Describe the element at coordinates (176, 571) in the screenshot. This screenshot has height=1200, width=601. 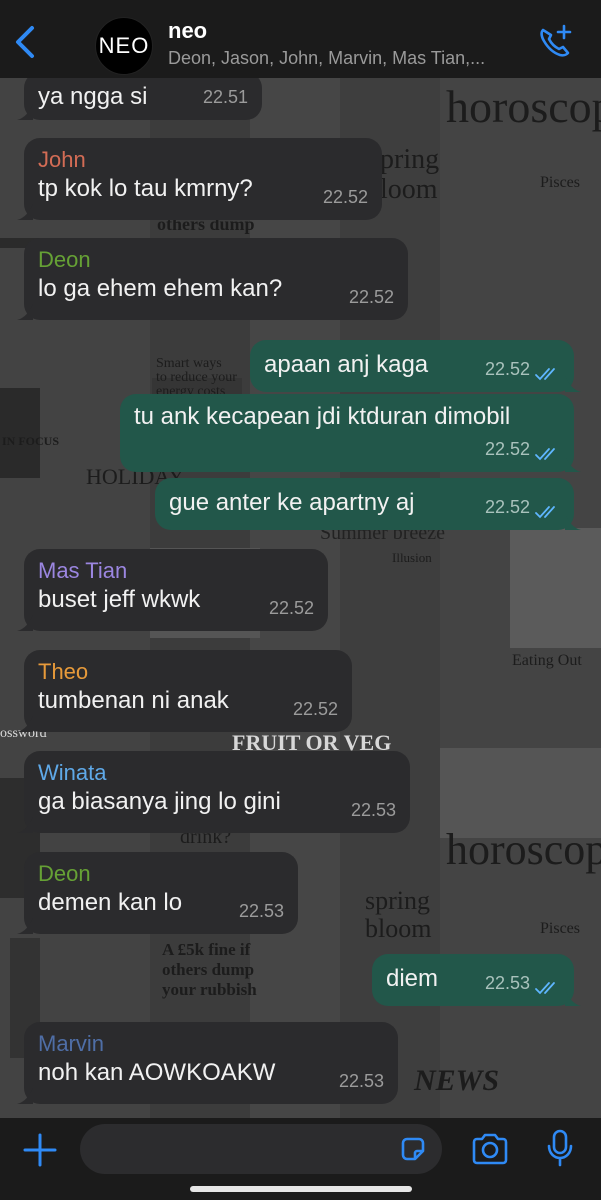
I see `sender-name: Mas Tian` at that location.